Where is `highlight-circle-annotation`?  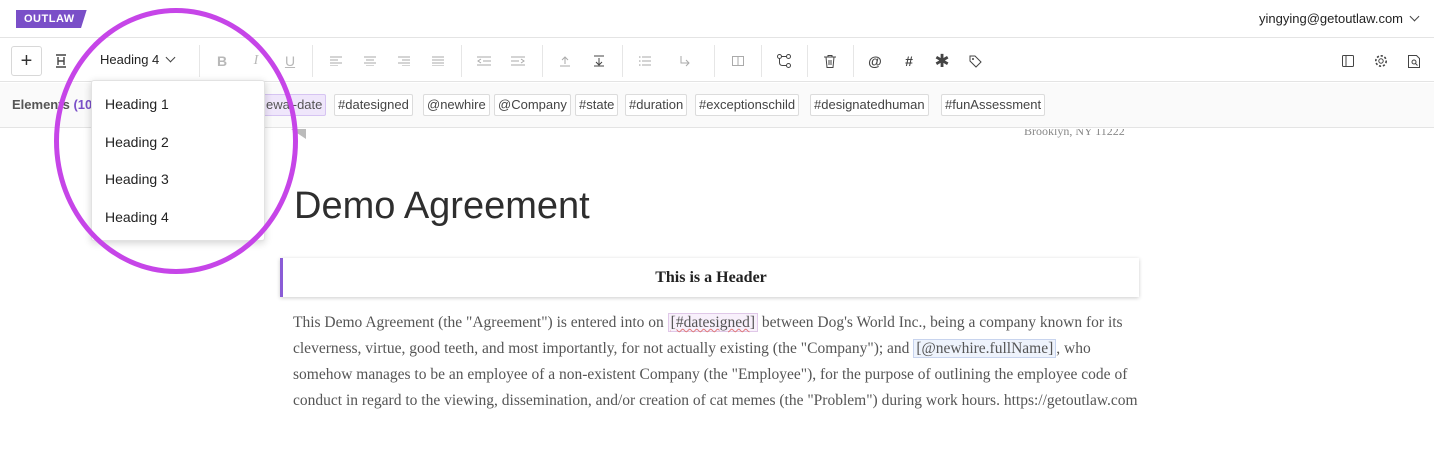 highlight-circle-annotation is located at coordinates (176, 141).